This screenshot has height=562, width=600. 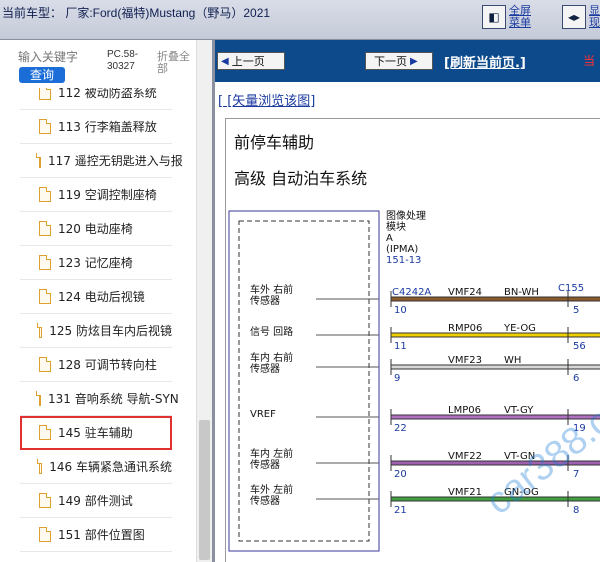 What do you see at coordinates (574, 17) in the screenshot?
I see `expand-icon: ◂▸` at bounding box center [574, 17].